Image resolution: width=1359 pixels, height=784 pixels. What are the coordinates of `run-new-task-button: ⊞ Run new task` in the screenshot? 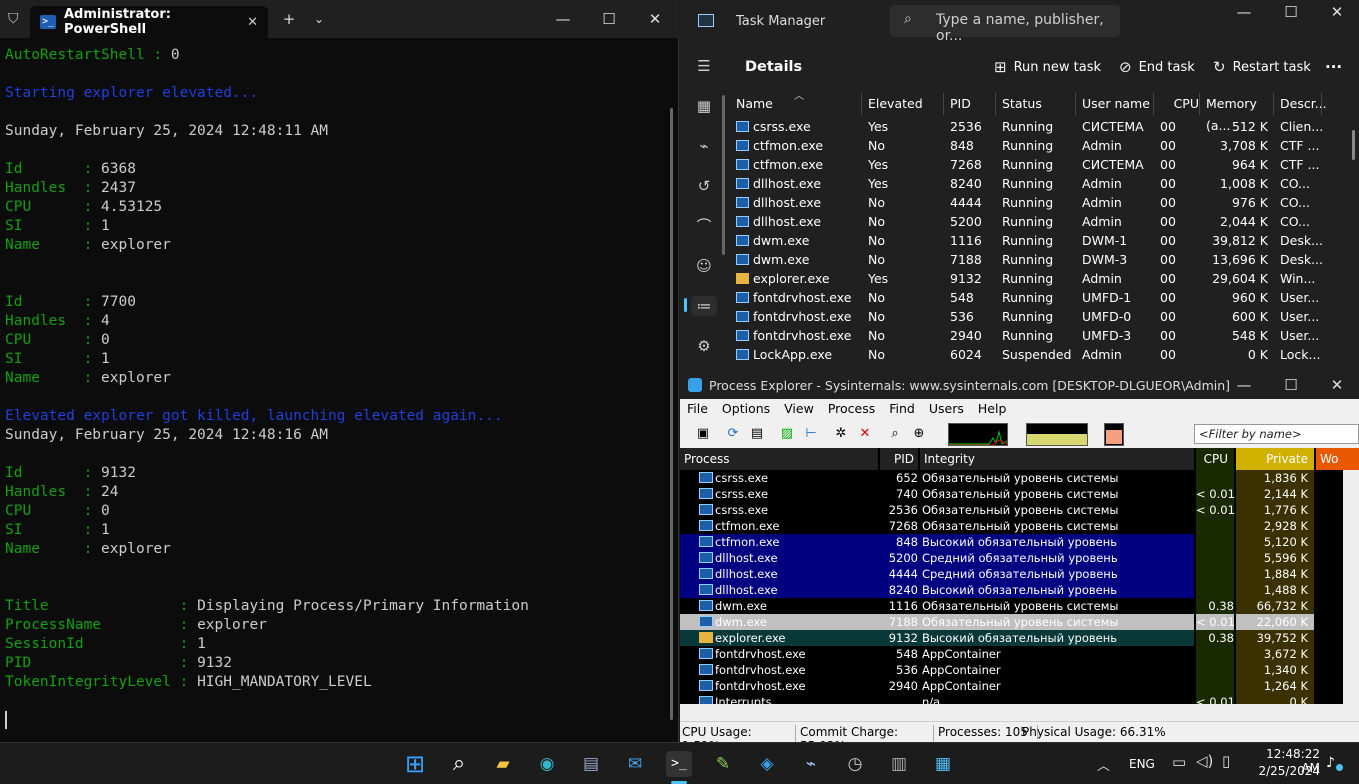 It's located at (1047, 67).